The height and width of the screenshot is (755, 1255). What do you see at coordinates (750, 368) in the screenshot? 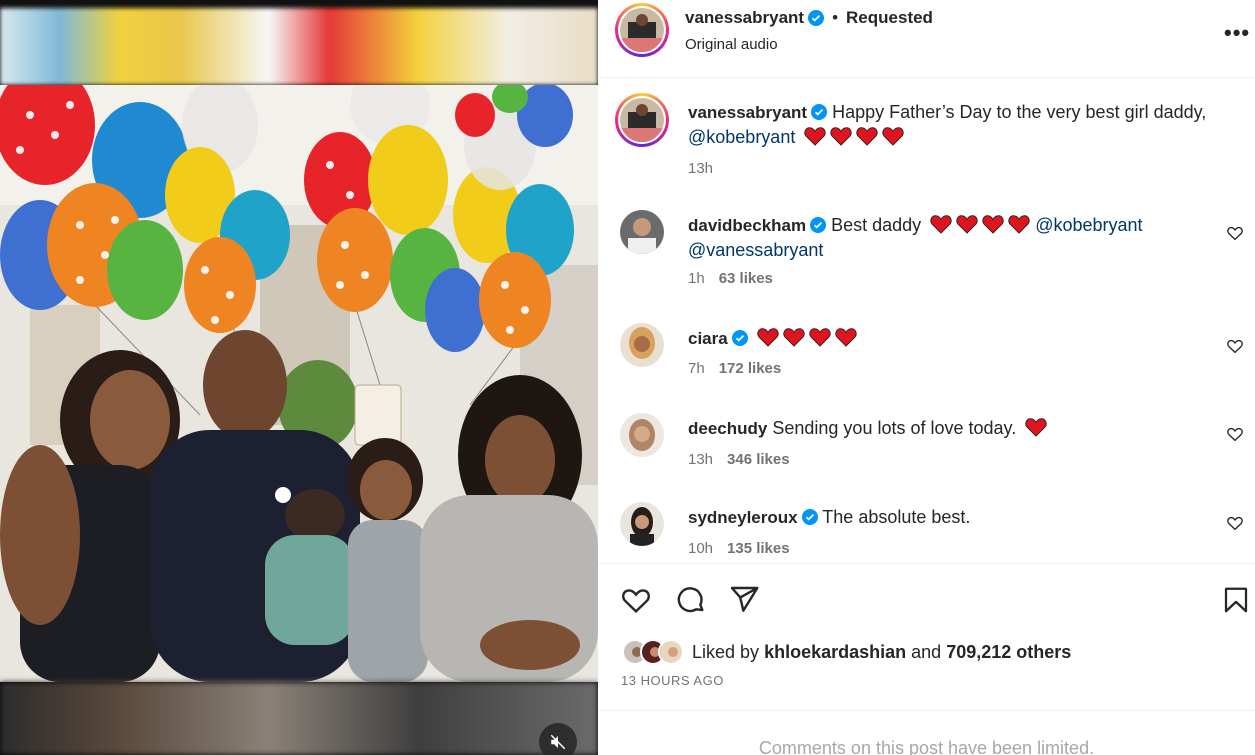
I see `comment-likes: 172 likes` at bounding box center [750, 368].